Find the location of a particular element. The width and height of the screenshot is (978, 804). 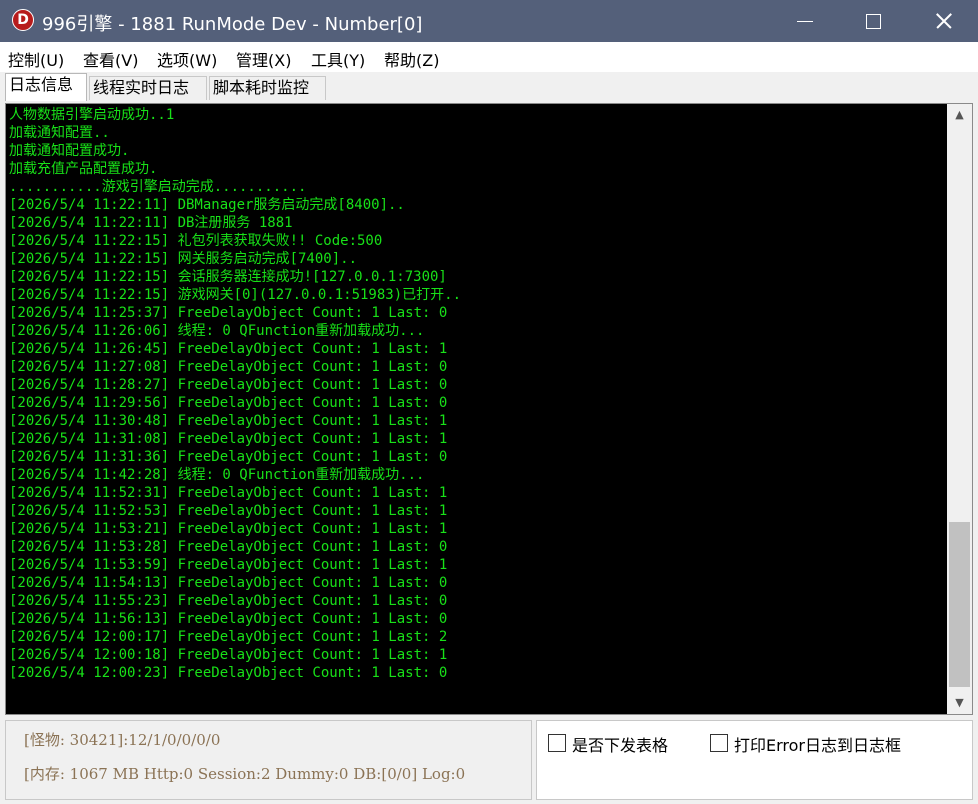

menu-control: 控制(U) is located at coordinates (36, 59).